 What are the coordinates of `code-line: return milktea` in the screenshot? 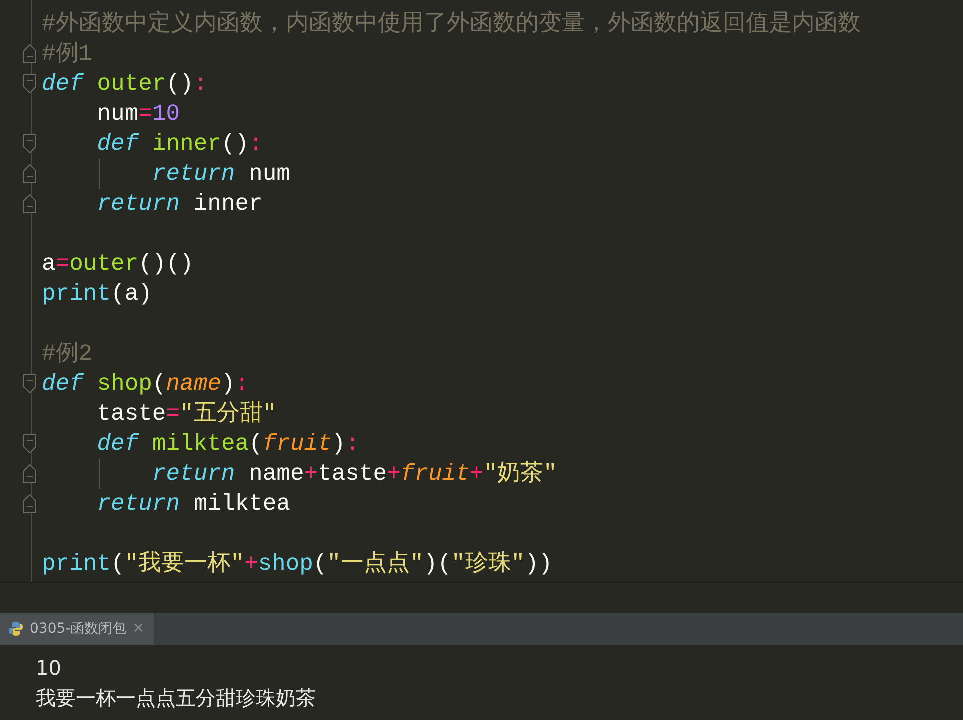 It's located at (193, 504).